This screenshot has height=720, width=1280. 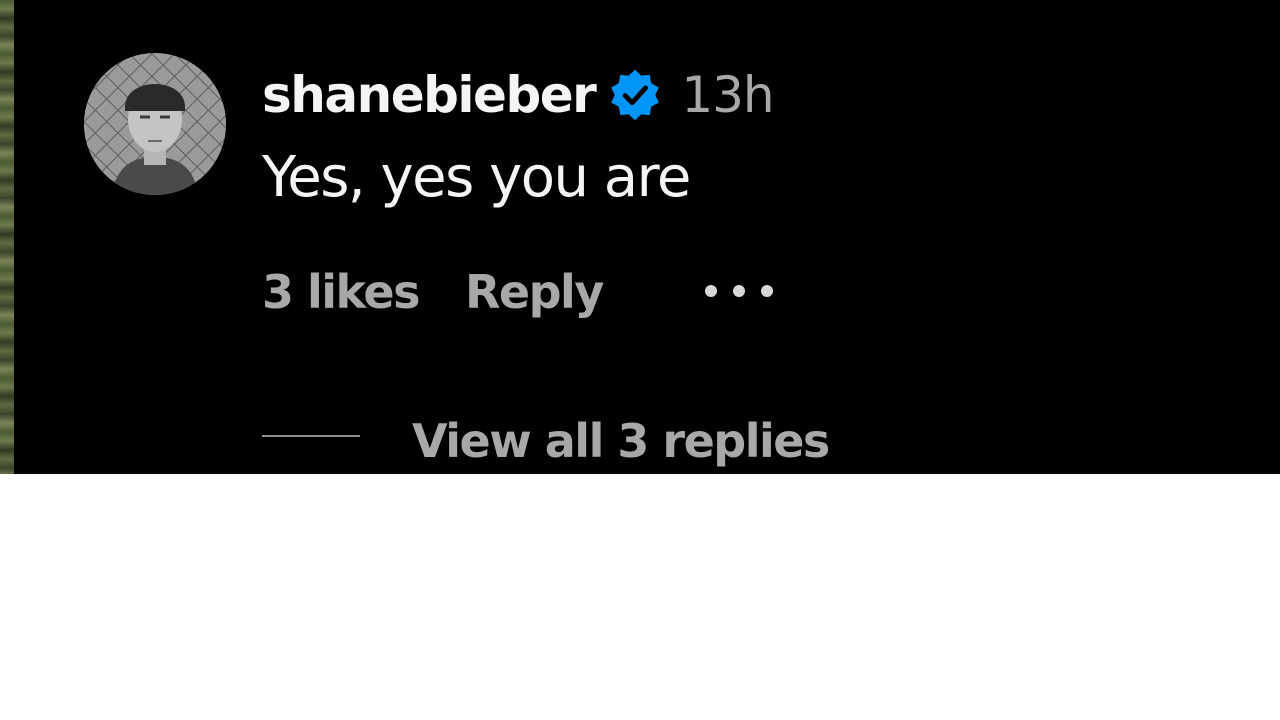 I want to click on more-options-icon, so click(x=739, y=291).